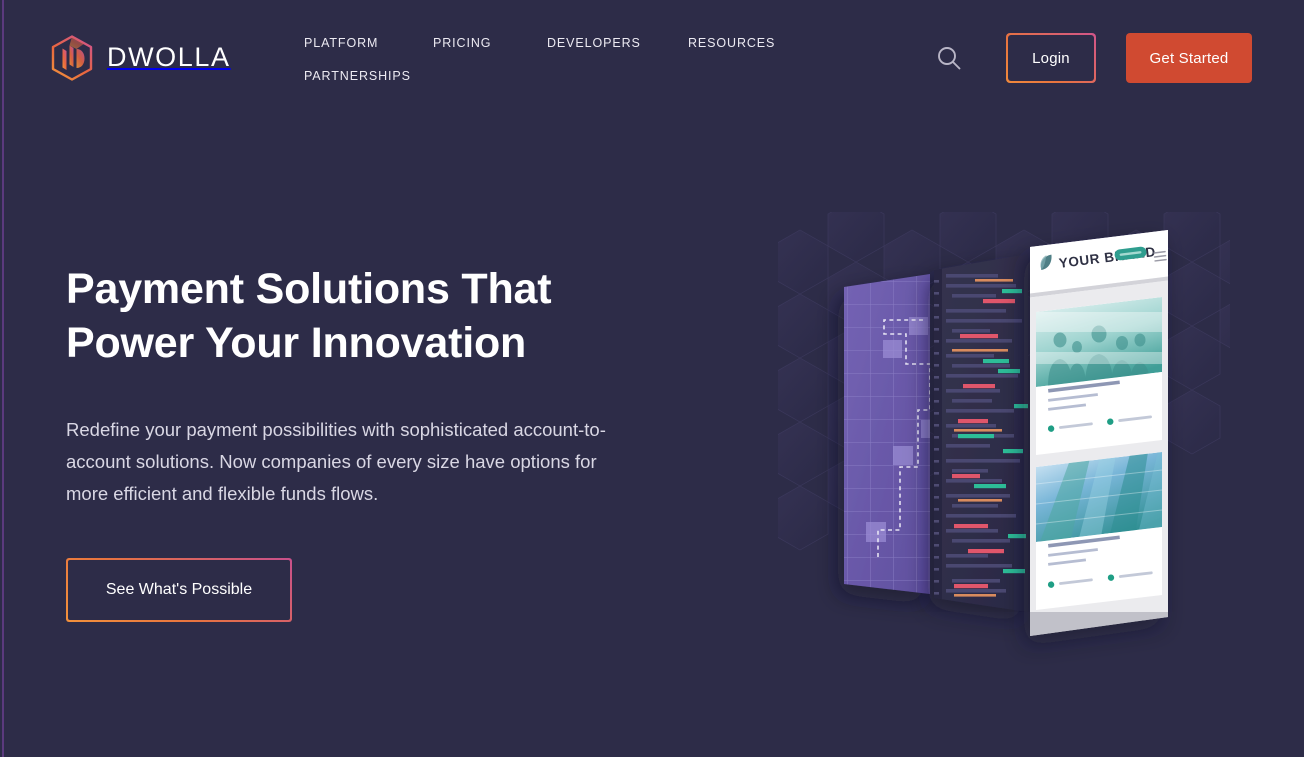 The image size is (1304, 757). I want to click on hero-title-line-1: Payment Solutions That, so click(309, 289).